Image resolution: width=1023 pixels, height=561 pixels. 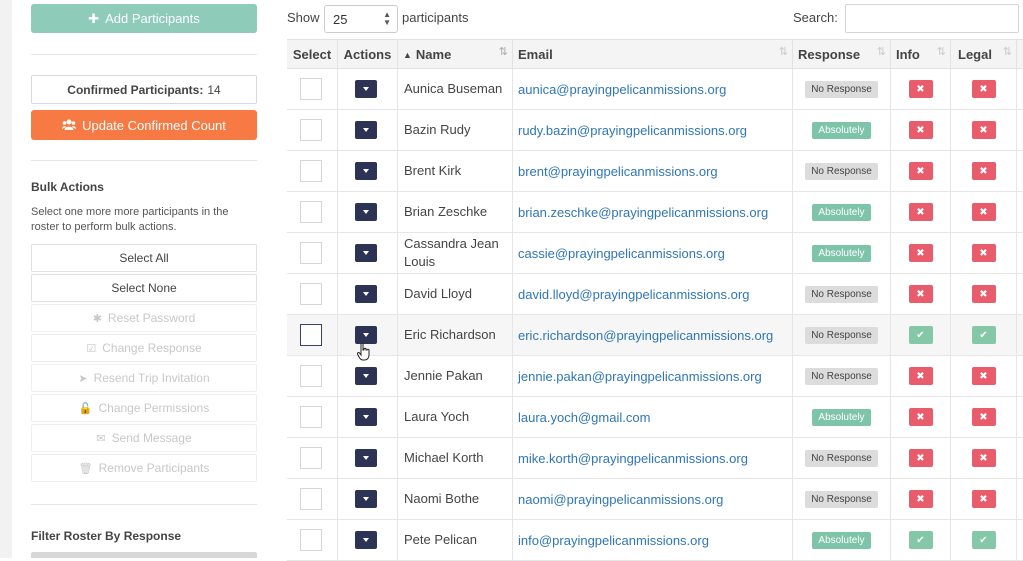 What do you see at coordinates (630, 130) in the screenshot?
I see `participant-email-link: rudy.bazin@prayingpelicanmissions.org` at bounding box center [630, 130].